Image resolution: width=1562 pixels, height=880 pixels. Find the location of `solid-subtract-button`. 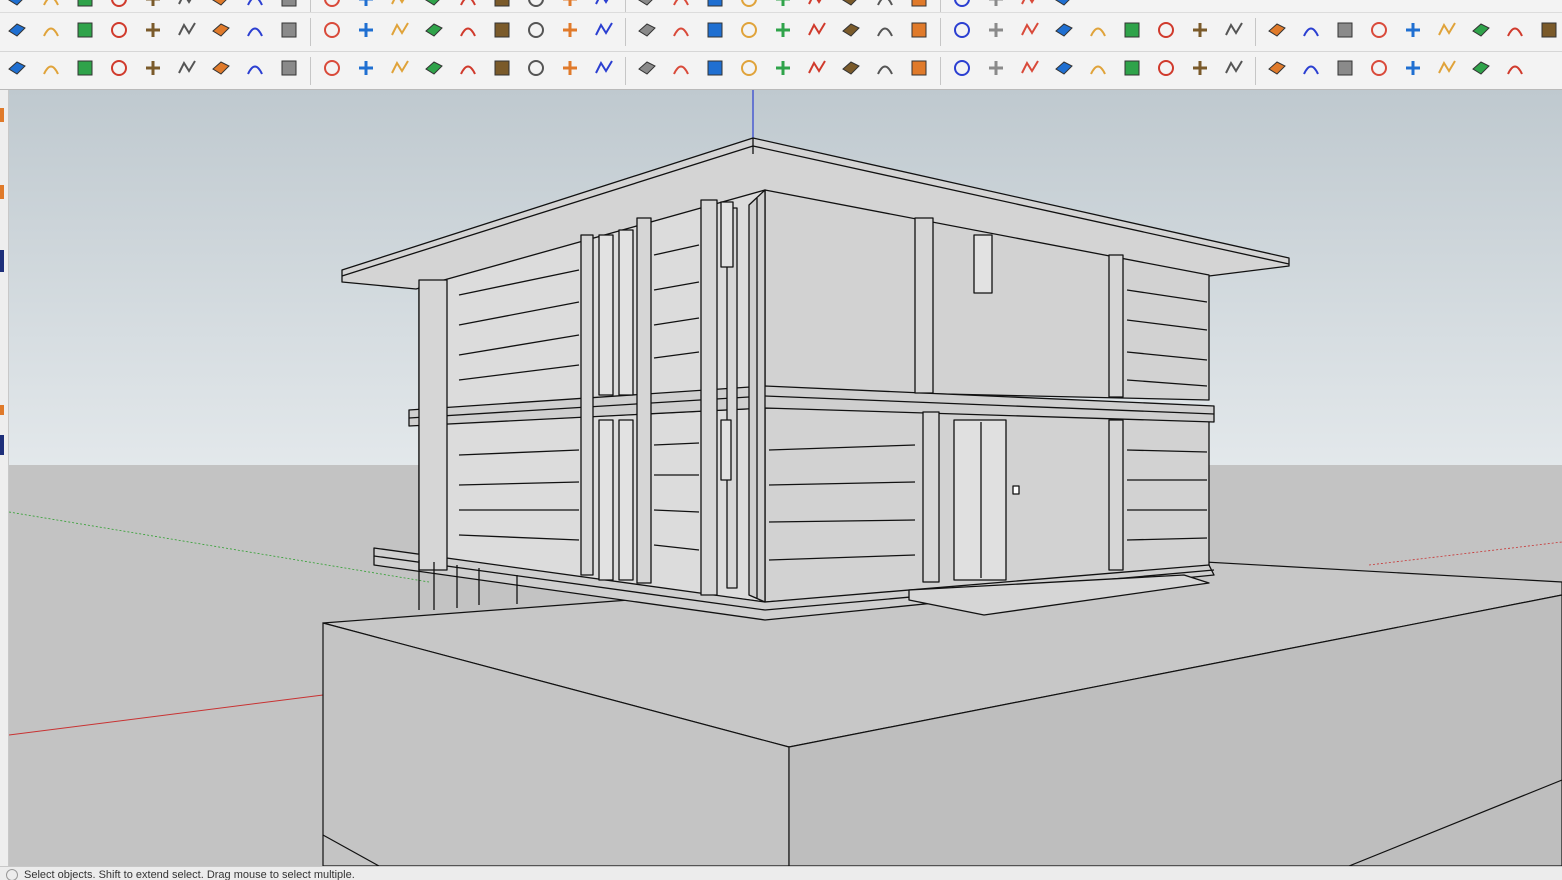

solid-subtract-button is located at coordinates (681, 32).